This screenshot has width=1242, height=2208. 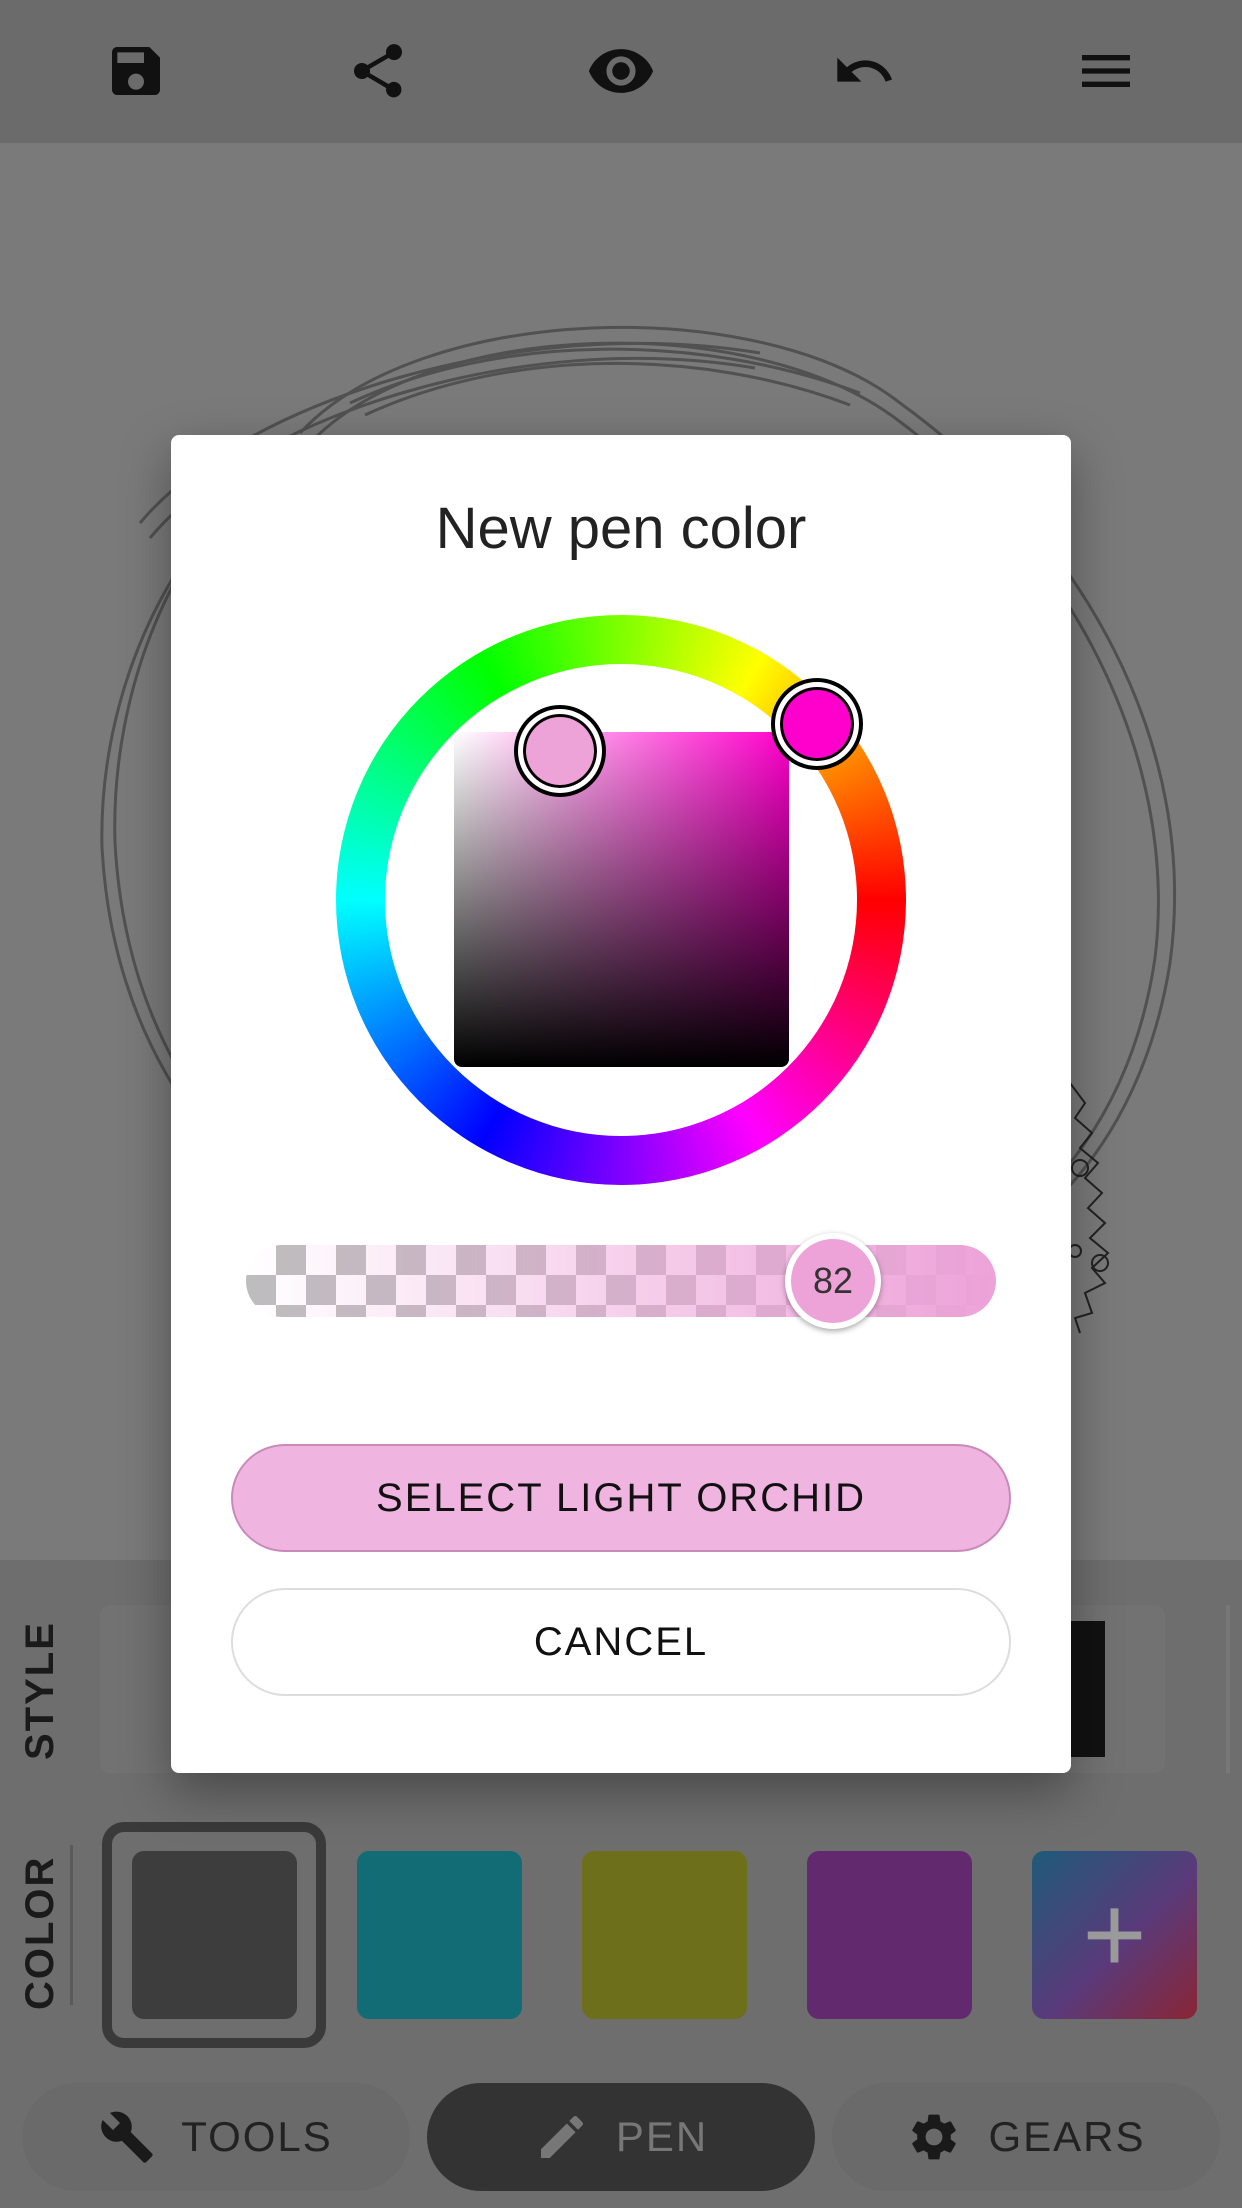 What do you see at coordinates (1085, 1689) in the screenshot?
I see `stroke-style-preview` at bounding box center [1085, 1689].